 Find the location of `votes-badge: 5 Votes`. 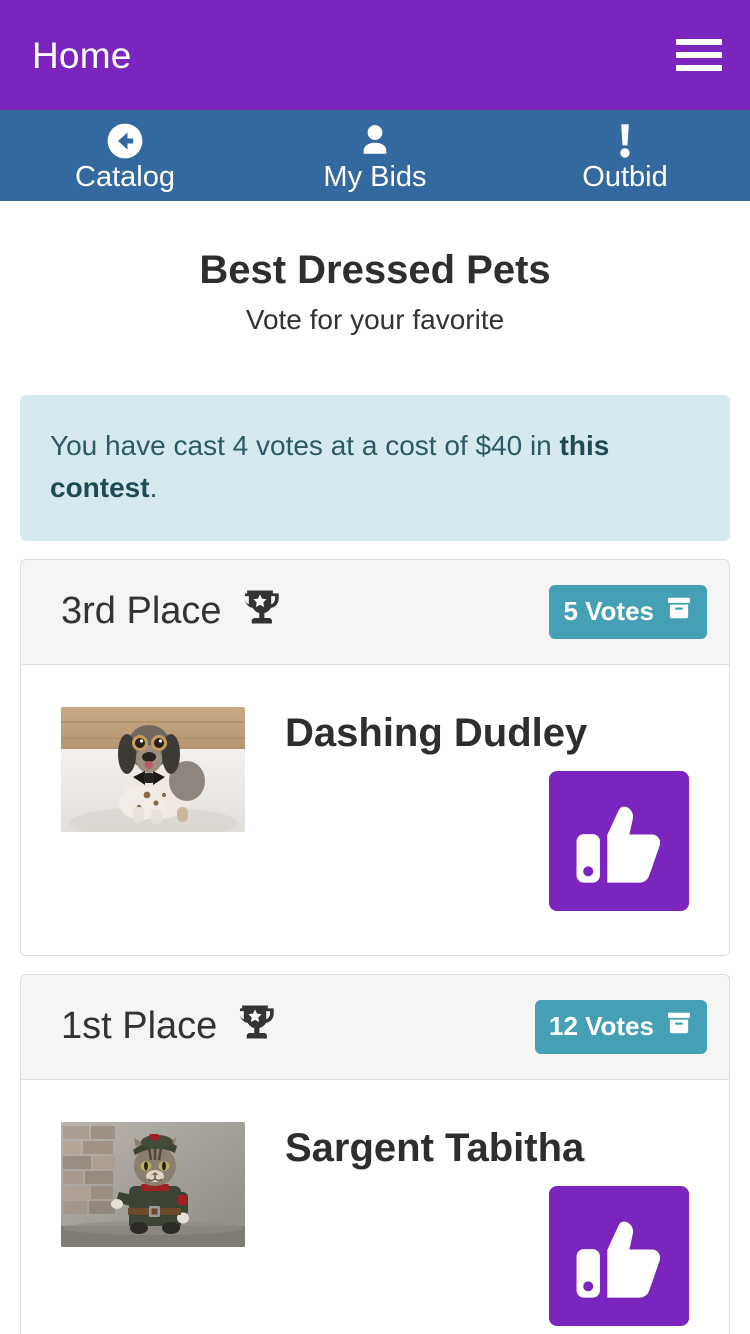

votes-badge: 5 Votes is located at coordinates (628, 611).